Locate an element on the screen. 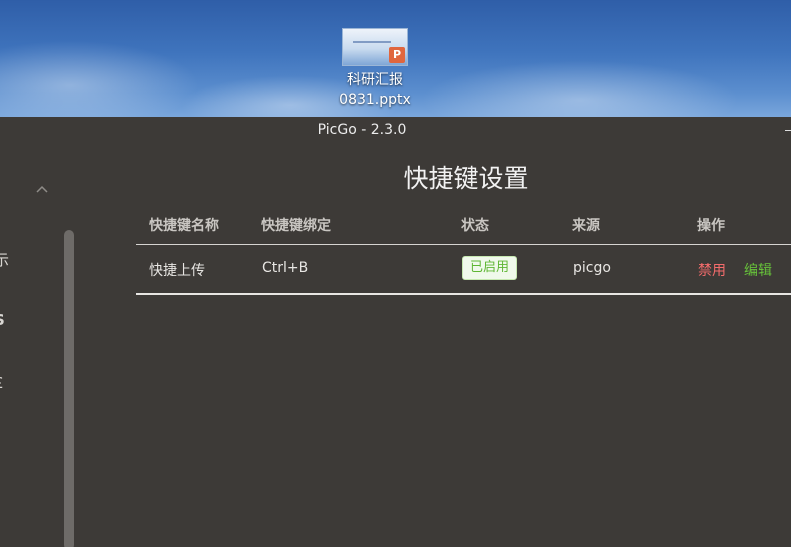 The width and height of the screenshot is (791, 547). status-badge: 已启用 is located at coordinates (490, 268).